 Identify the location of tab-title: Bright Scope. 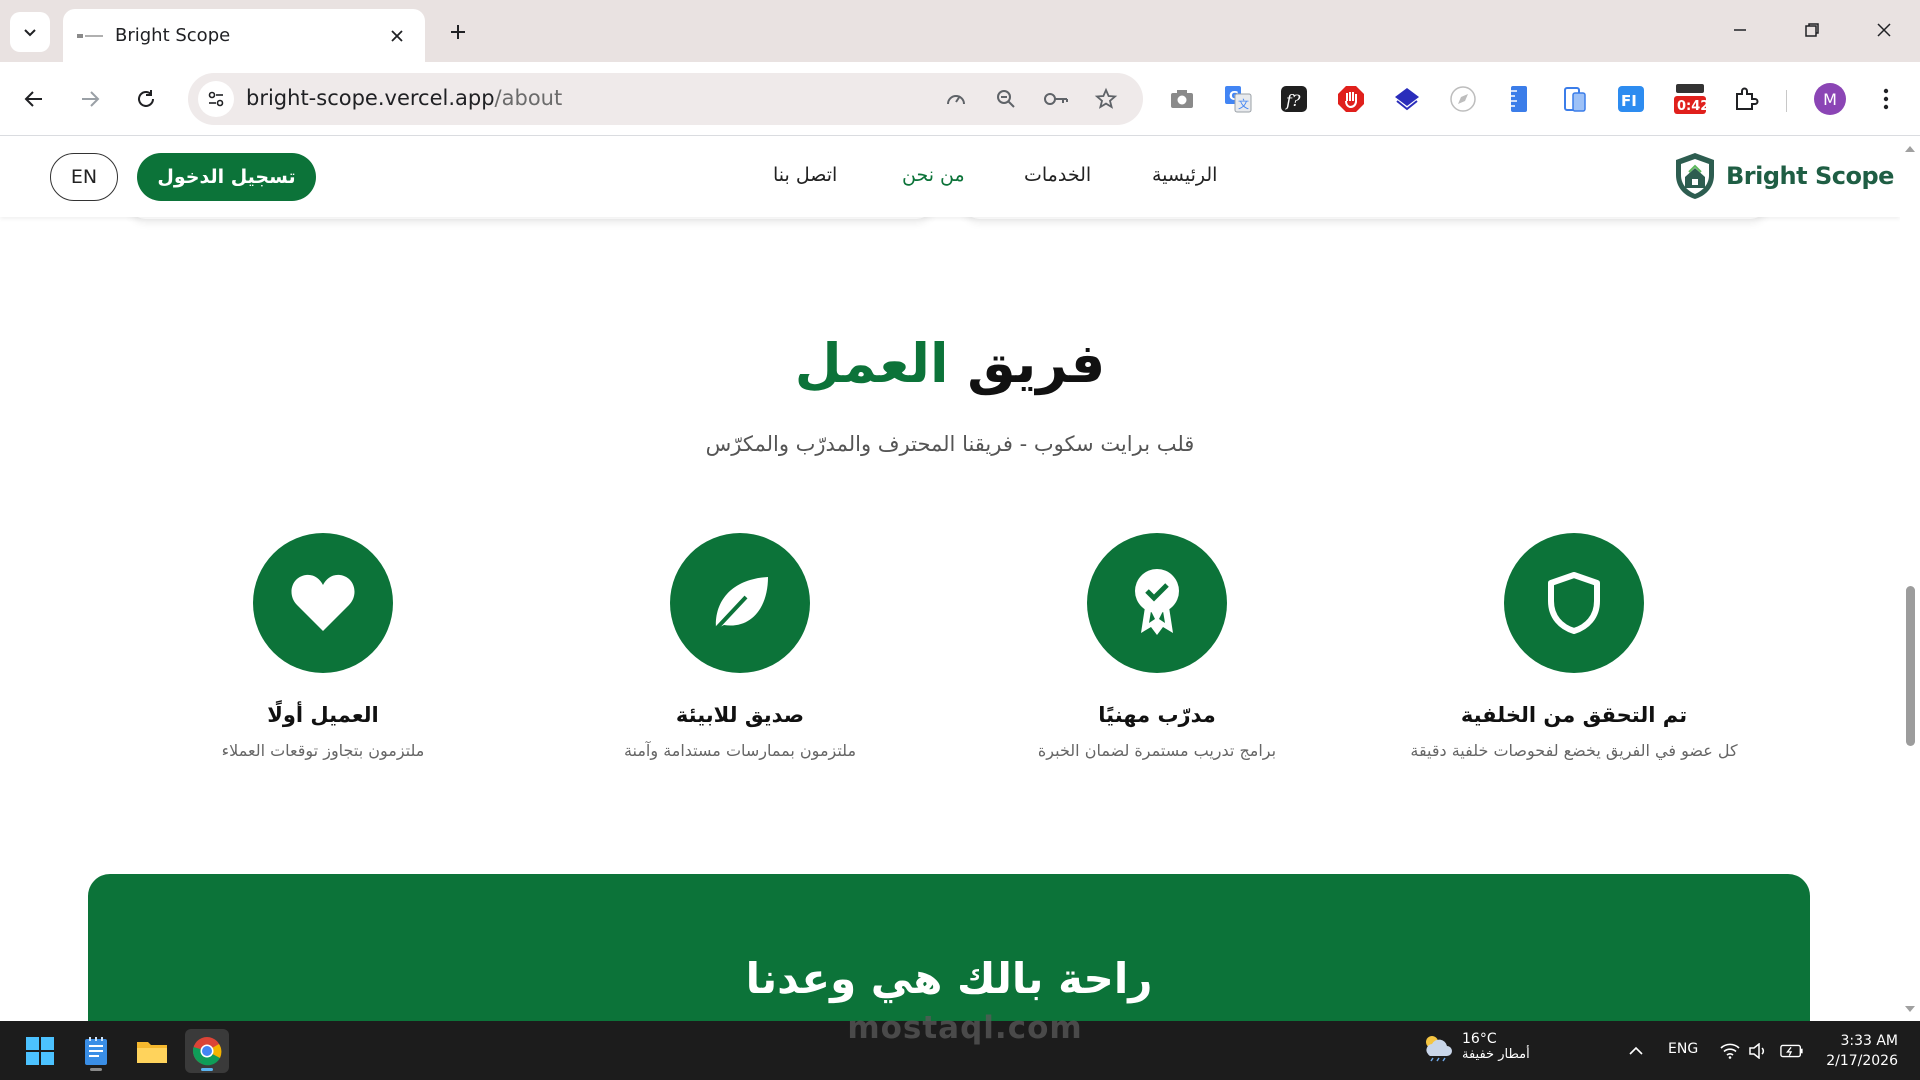
(173, 35).